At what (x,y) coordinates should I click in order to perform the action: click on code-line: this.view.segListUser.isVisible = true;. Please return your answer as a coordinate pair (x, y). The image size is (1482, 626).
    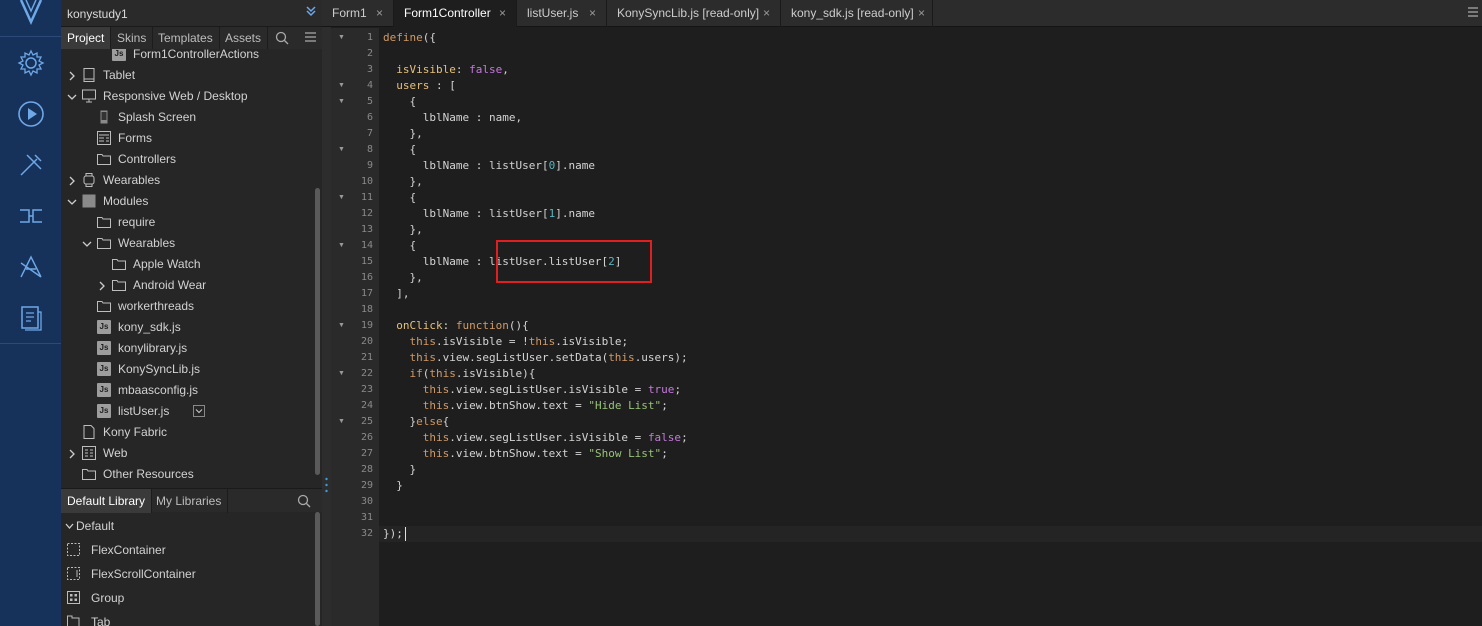
    Looking at the image, I should click on (532, 390).